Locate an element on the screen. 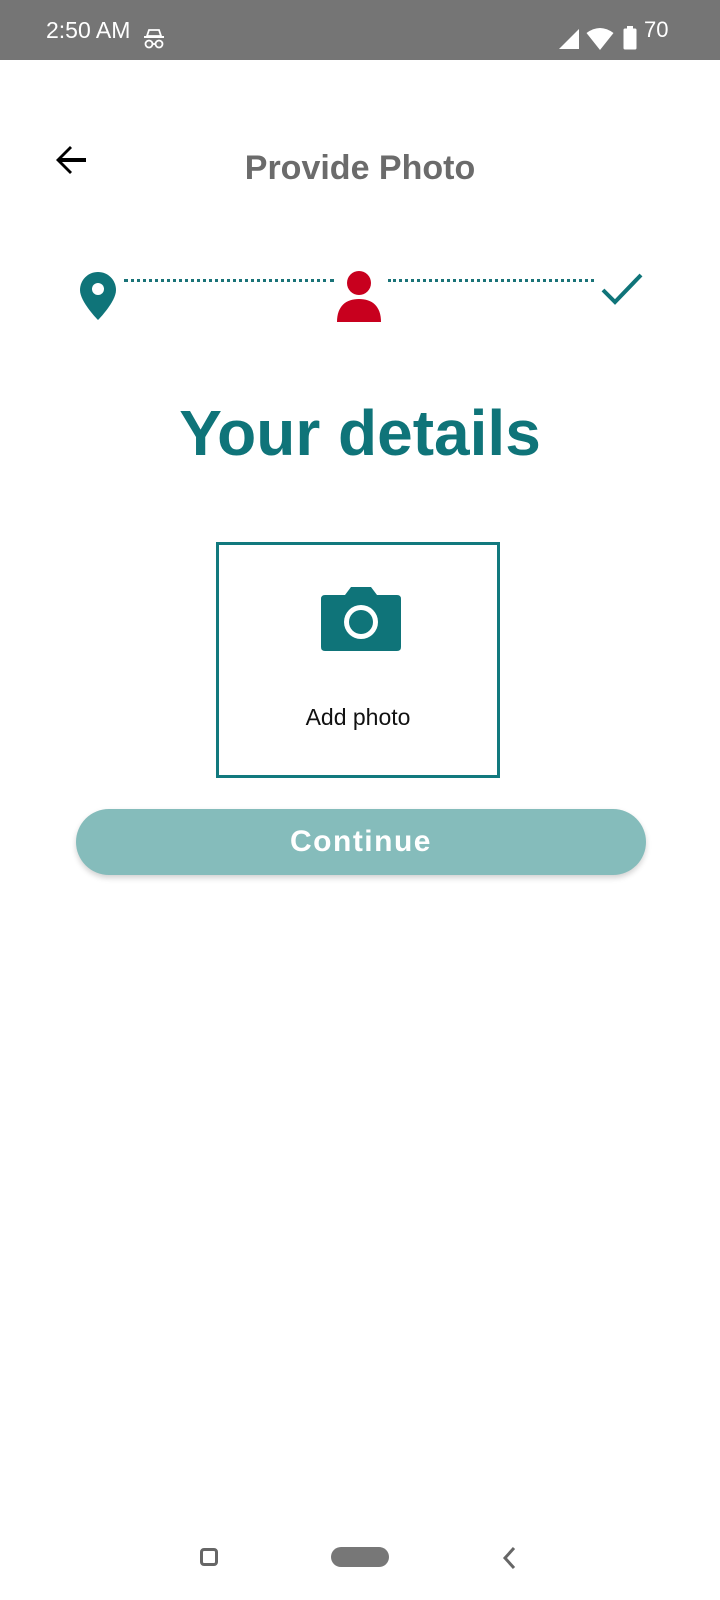 This screenshot has width=720, height=1600. person-icon is located at coordinates (359, 296).